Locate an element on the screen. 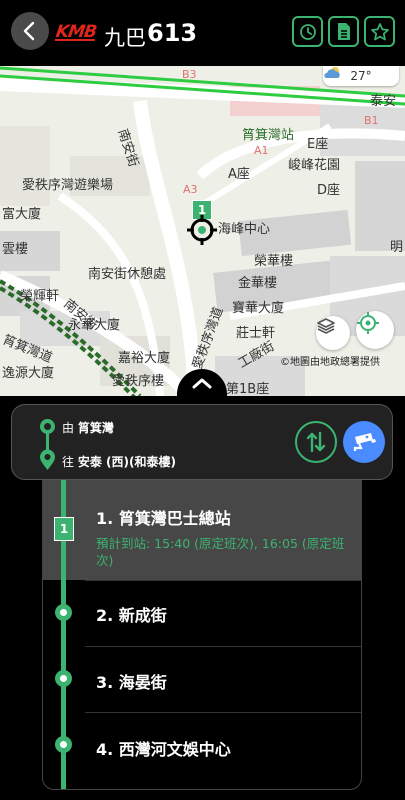  layers-icon is located at coordinates (326, 326).